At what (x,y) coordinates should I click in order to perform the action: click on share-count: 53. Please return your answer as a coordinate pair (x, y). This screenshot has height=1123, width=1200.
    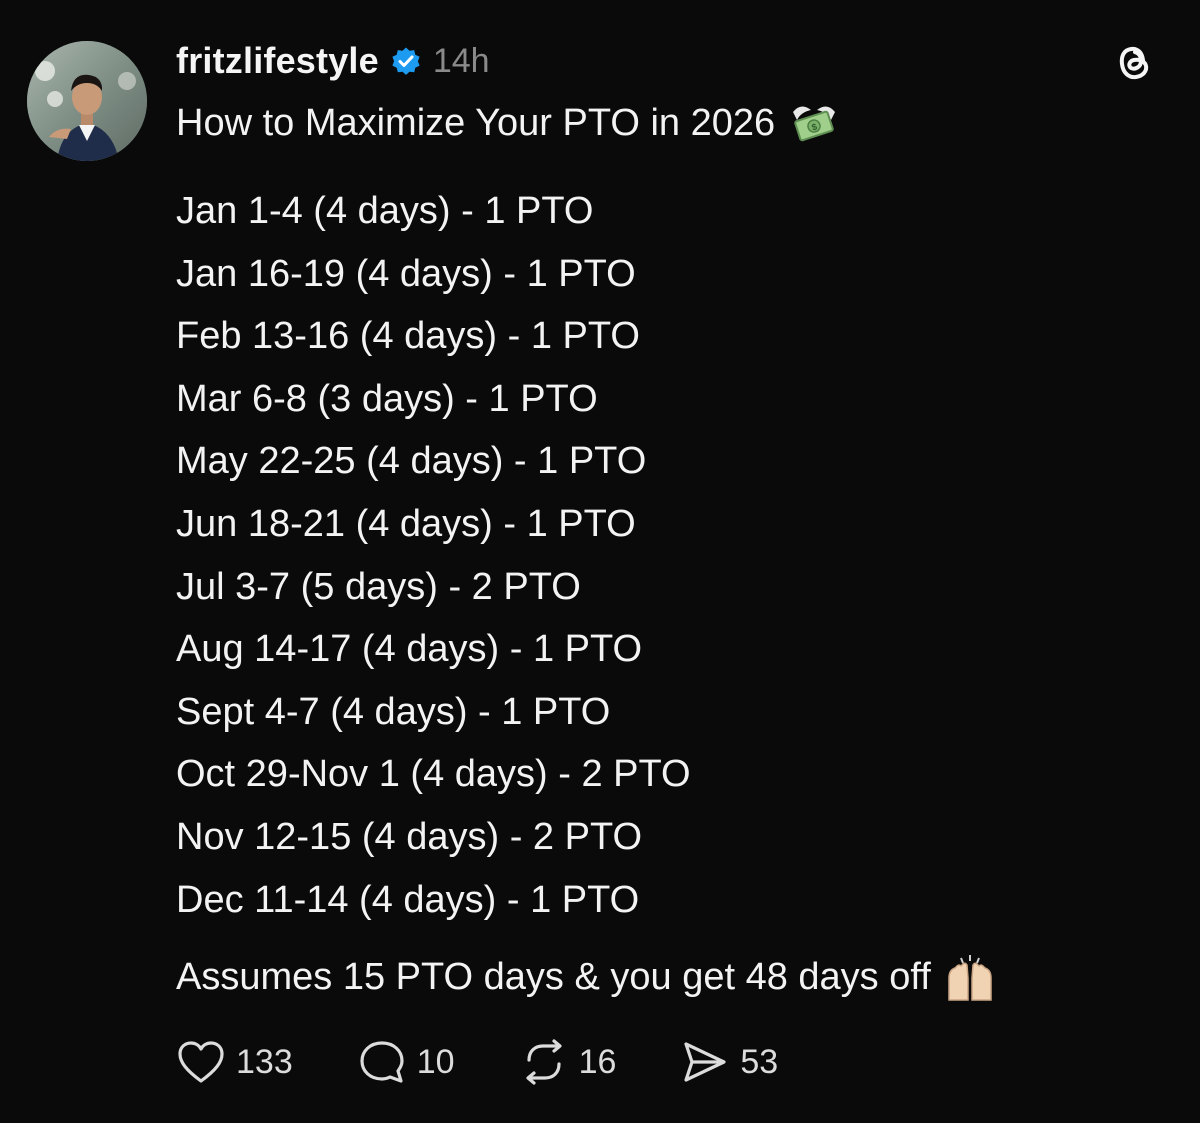
    Looking at the image, I should click on (759, 1061).